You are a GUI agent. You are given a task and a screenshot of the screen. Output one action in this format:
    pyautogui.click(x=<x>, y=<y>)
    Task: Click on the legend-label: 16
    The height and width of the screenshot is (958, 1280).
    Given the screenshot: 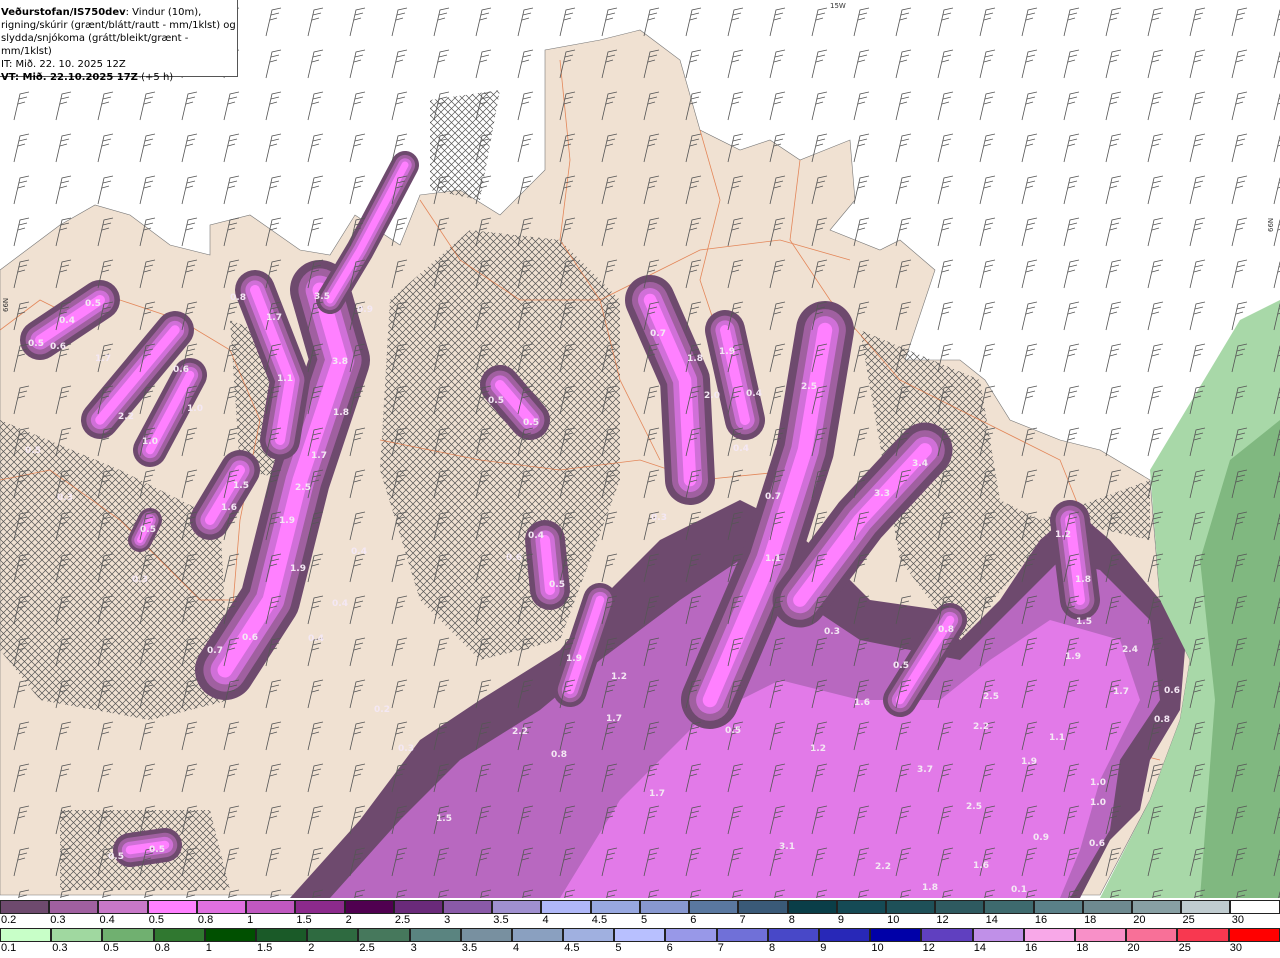 What is the action you would take?
    pyautogui.click(x=1031, y=948)
    